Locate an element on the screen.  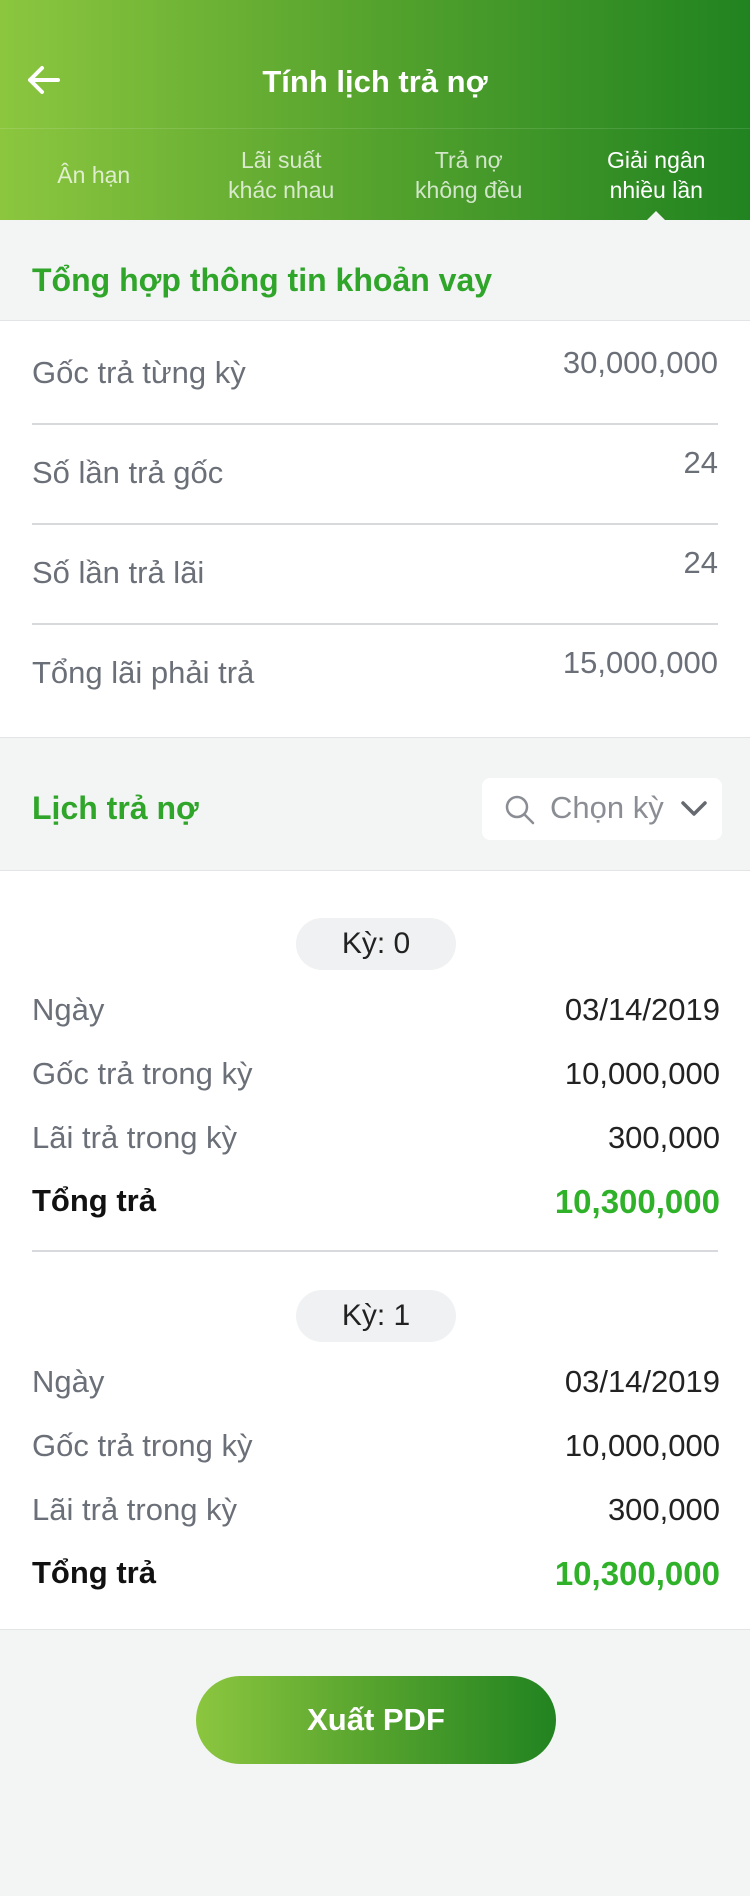
tab-multiple-disbursement: Giải ngân nhiều lần is located at coordinates (656, 175).